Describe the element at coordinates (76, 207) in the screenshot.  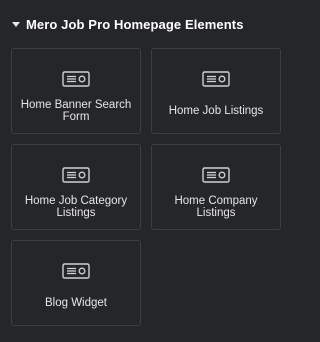
I see `widget-label: Home Job Category Listings` at that location.